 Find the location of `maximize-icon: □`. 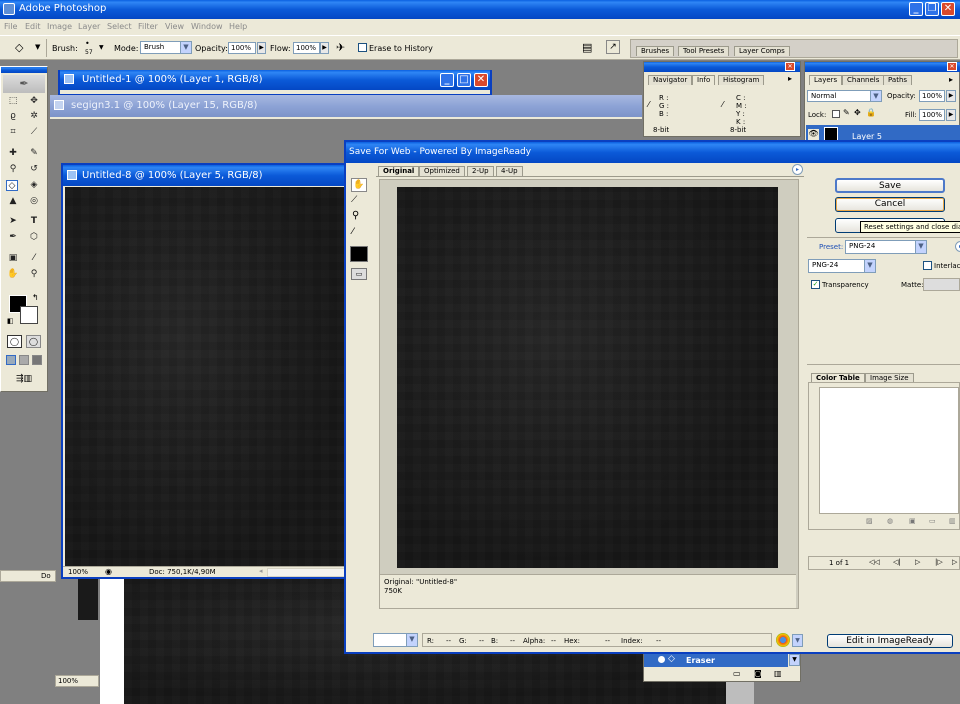

maximize-icon: □ is located at coordinates (464, 80).